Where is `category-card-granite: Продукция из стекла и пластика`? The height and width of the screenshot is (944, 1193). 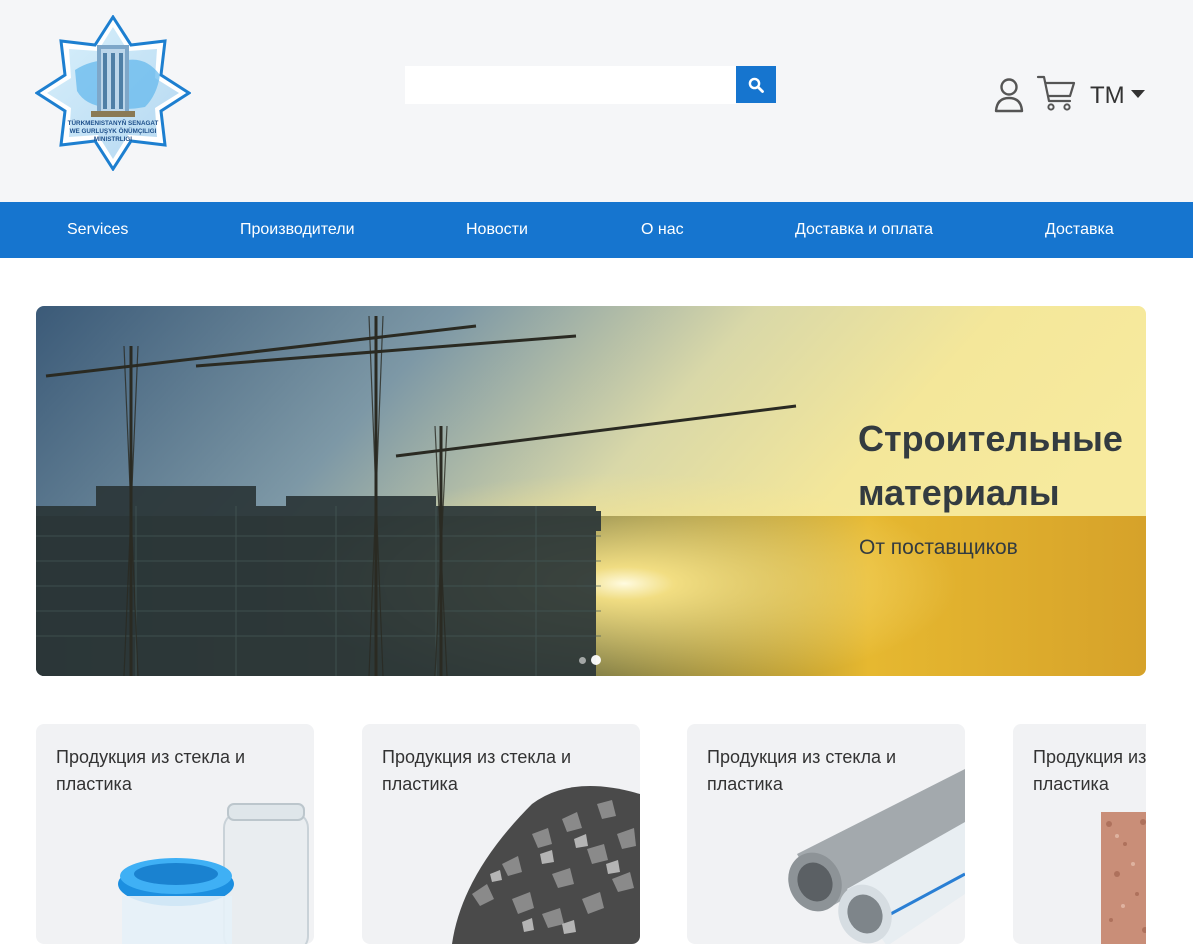
category-card-granite: Продукция из стекла и пластика is located at coordinates (1079, 834).